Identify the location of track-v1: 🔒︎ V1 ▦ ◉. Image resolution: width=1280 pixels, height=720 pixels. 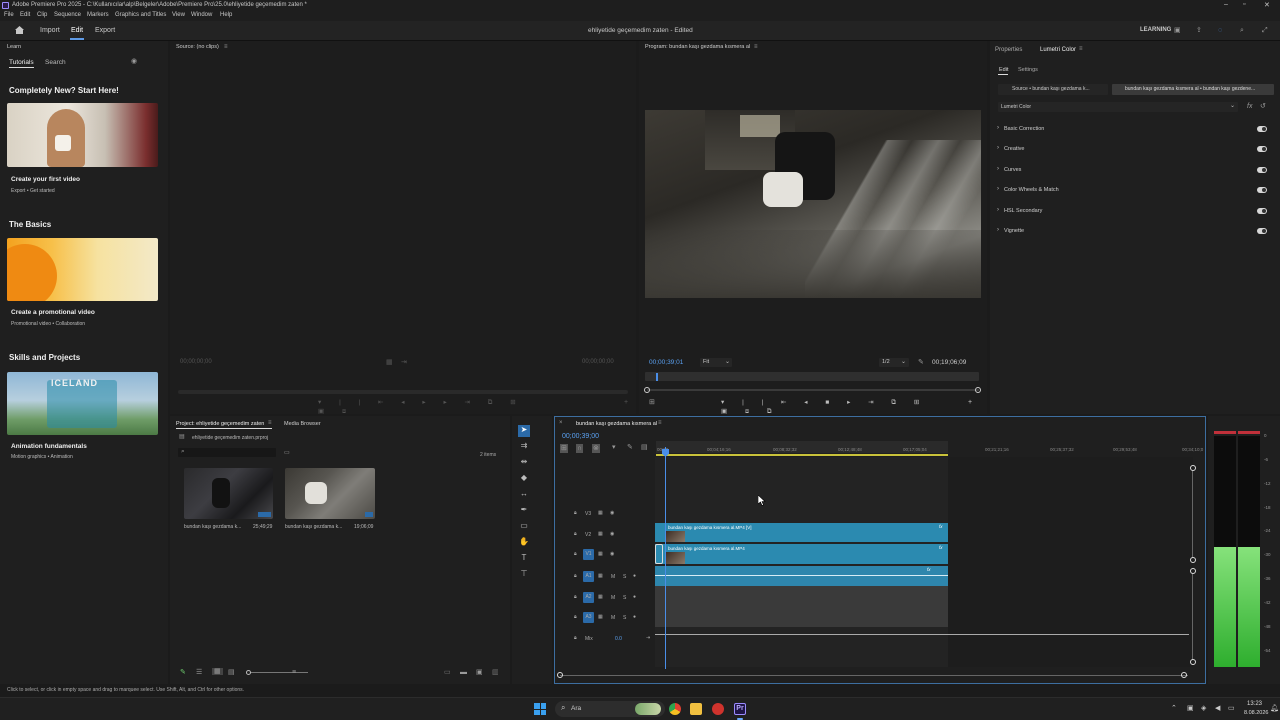
(612, 558).